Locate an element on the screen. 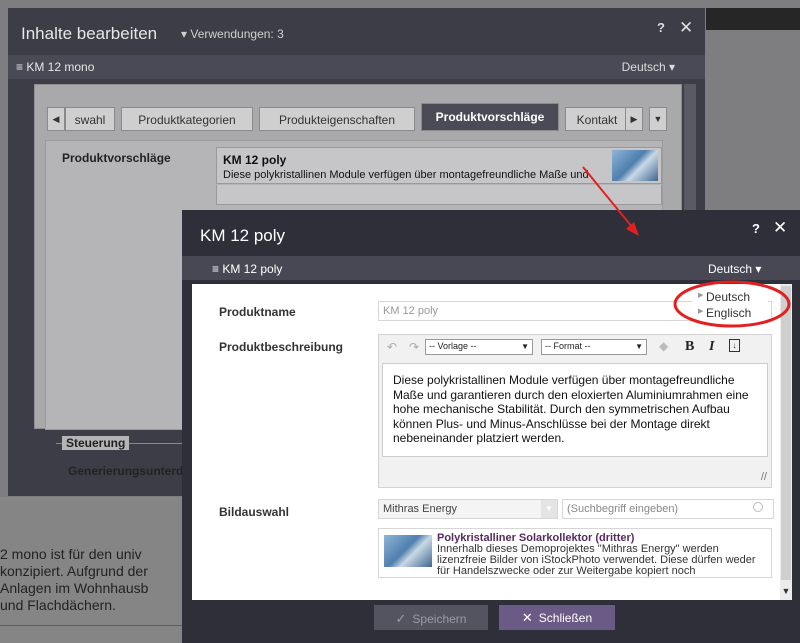 The height and width of the screenshot is (643, 800). paste-icon: ↓ is located at coordinates (734, 345).